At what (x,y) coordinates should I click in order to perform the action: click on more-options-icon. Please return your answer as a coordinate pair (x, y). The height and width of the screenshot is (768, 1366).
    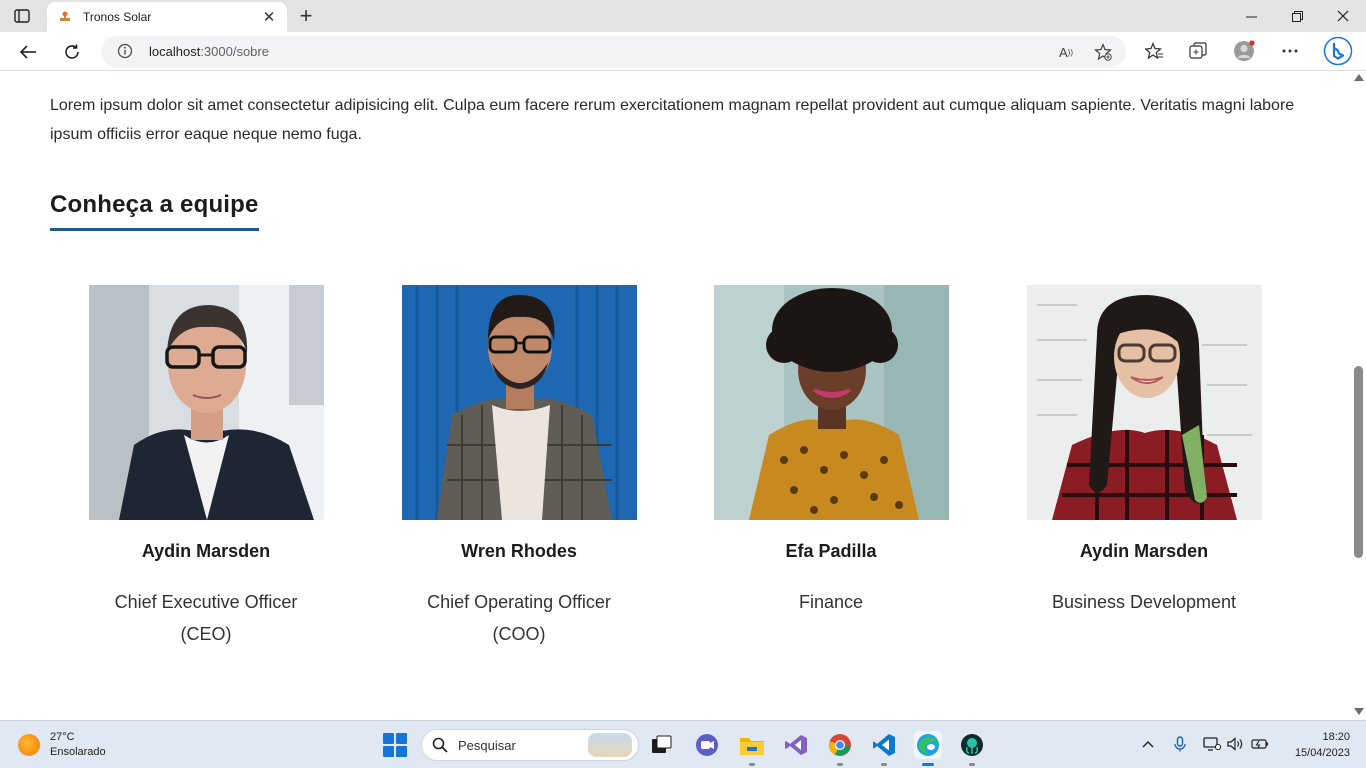
    Looking at the image, I should click on (1290, 51).